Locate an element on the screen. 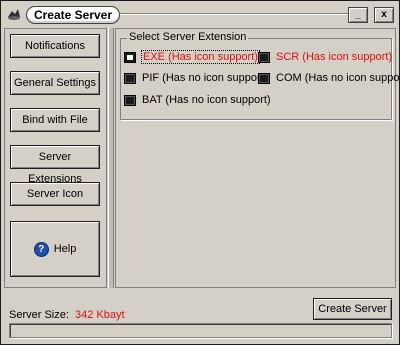 This screenshot has width=400, height=345. extension-option-exe: EXE (Has icon support) is located at coordinates (192, 57).